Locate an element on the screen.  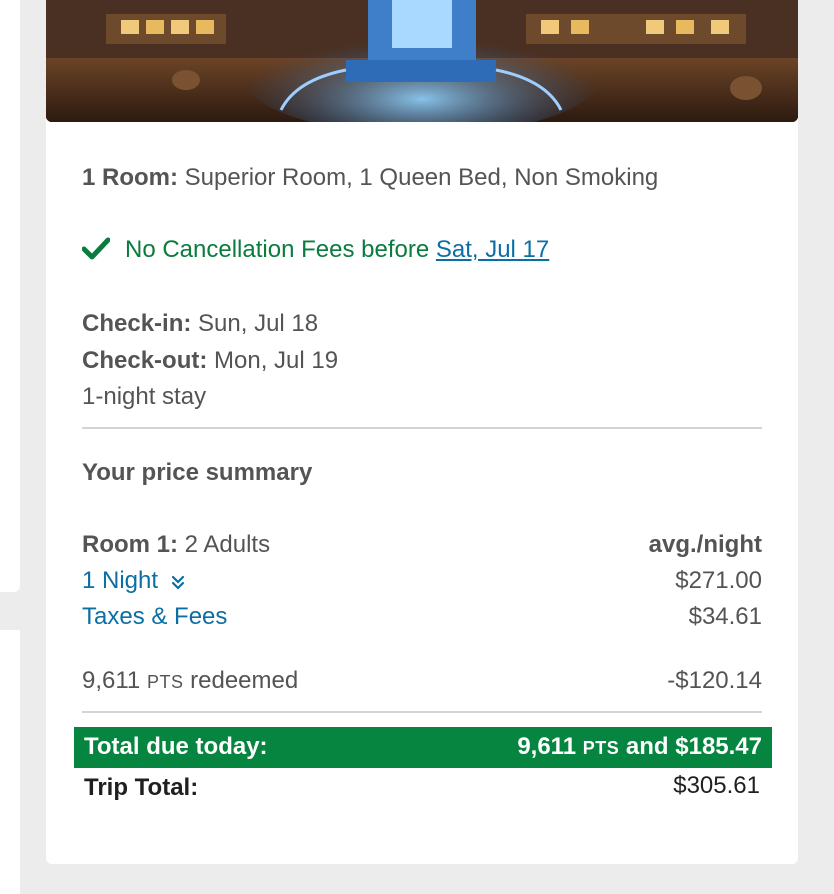
trip-total-label: Trip Total: is located at coordinates (141, 787).